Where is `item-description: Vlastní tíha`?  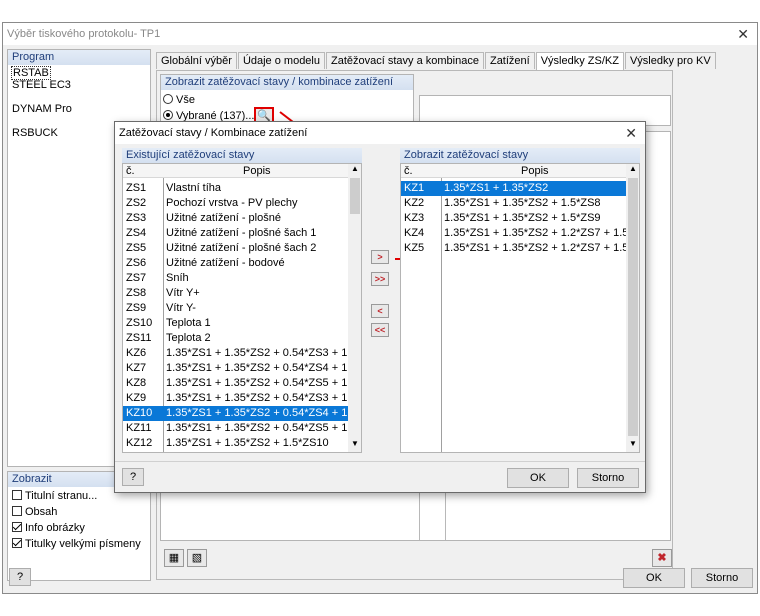
item-description: Vlastní tíha is located at coordinates (194, 188).